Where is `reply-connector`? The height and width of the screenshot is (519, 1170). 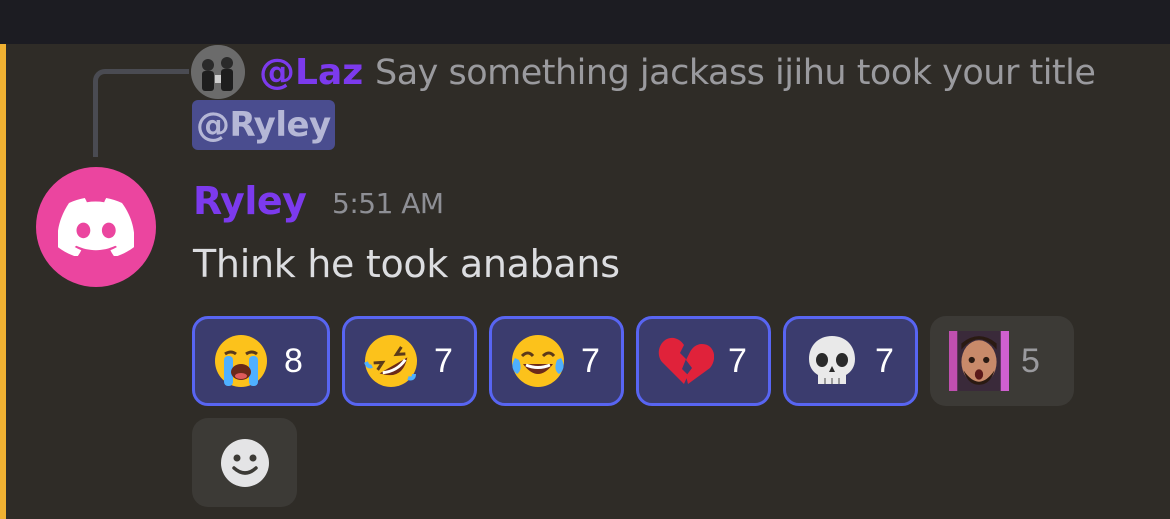
reply-connector is located at coordinates (141, 113).